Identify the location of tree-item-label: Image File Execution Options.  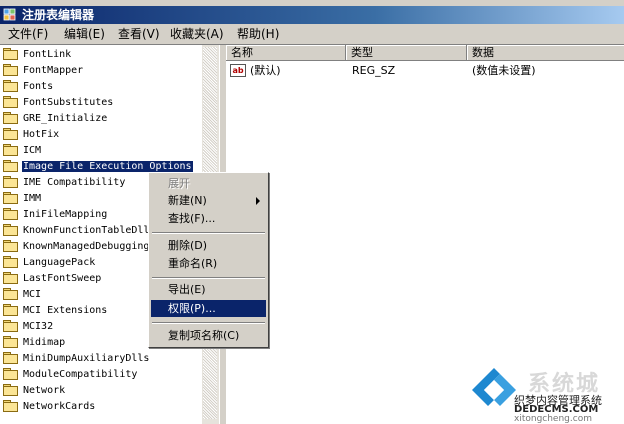
(107, 166).